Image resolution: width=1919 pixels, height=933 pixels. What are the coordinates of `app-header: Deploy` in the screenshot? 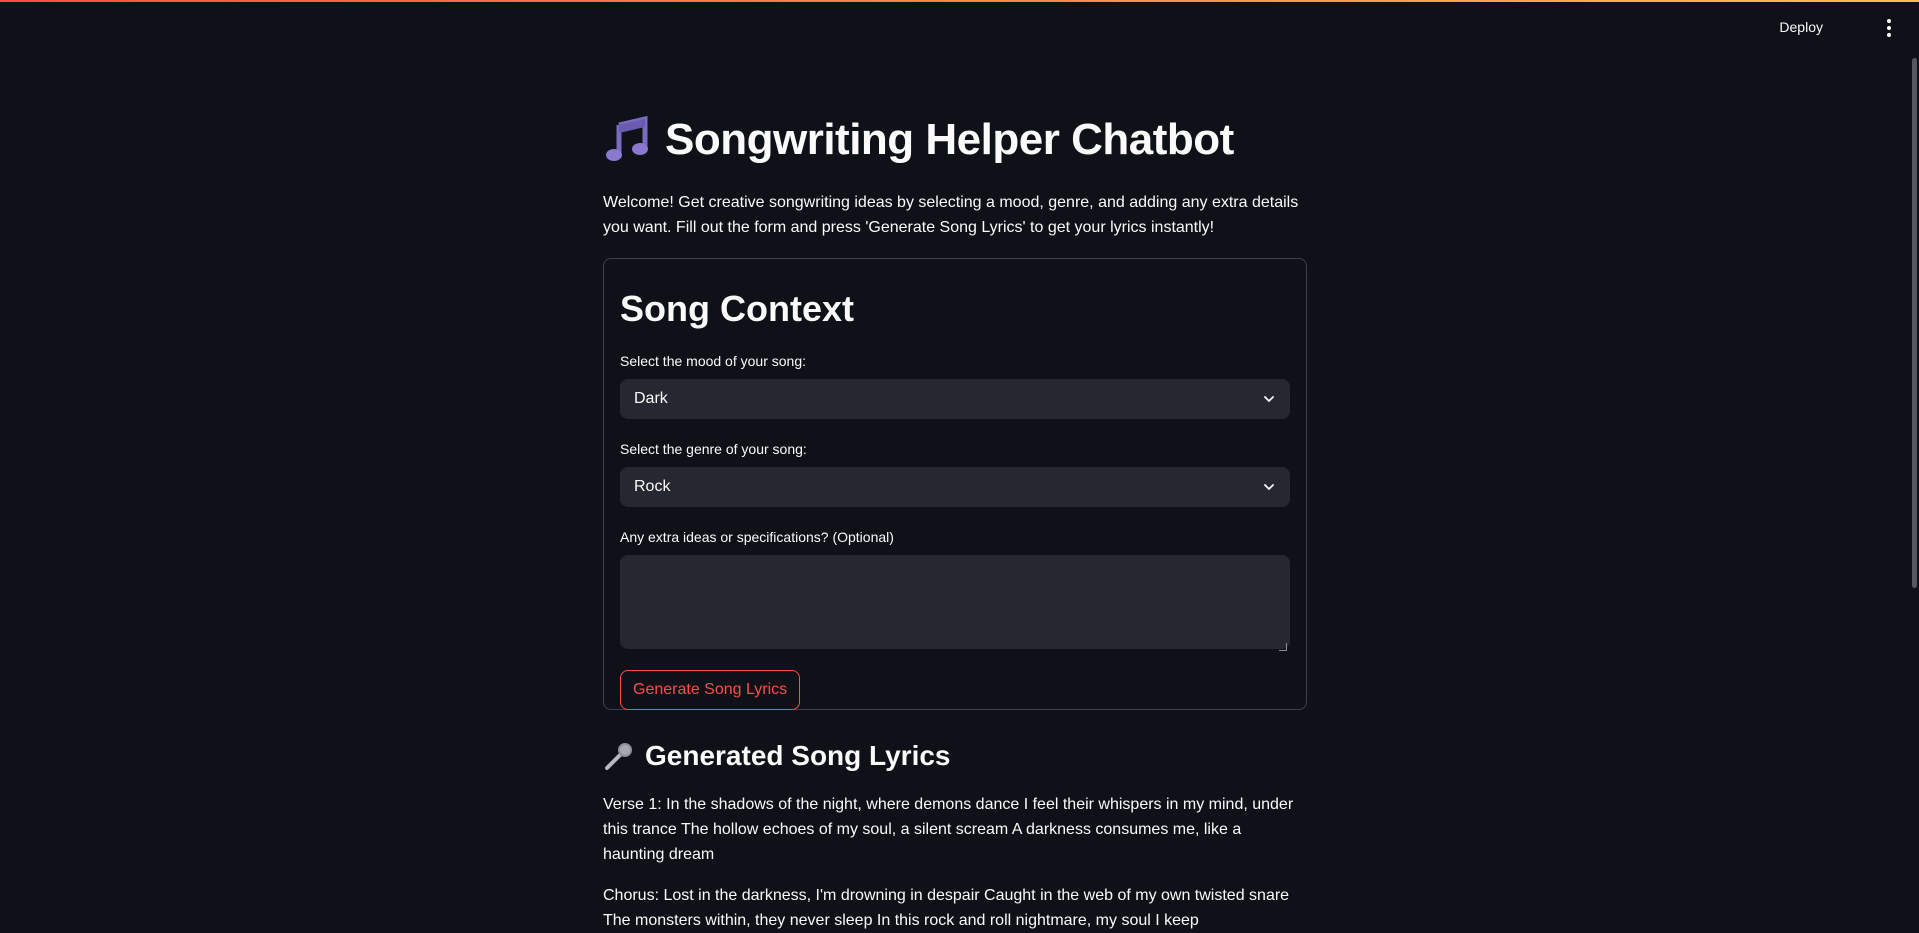 It's located at (959, 30).